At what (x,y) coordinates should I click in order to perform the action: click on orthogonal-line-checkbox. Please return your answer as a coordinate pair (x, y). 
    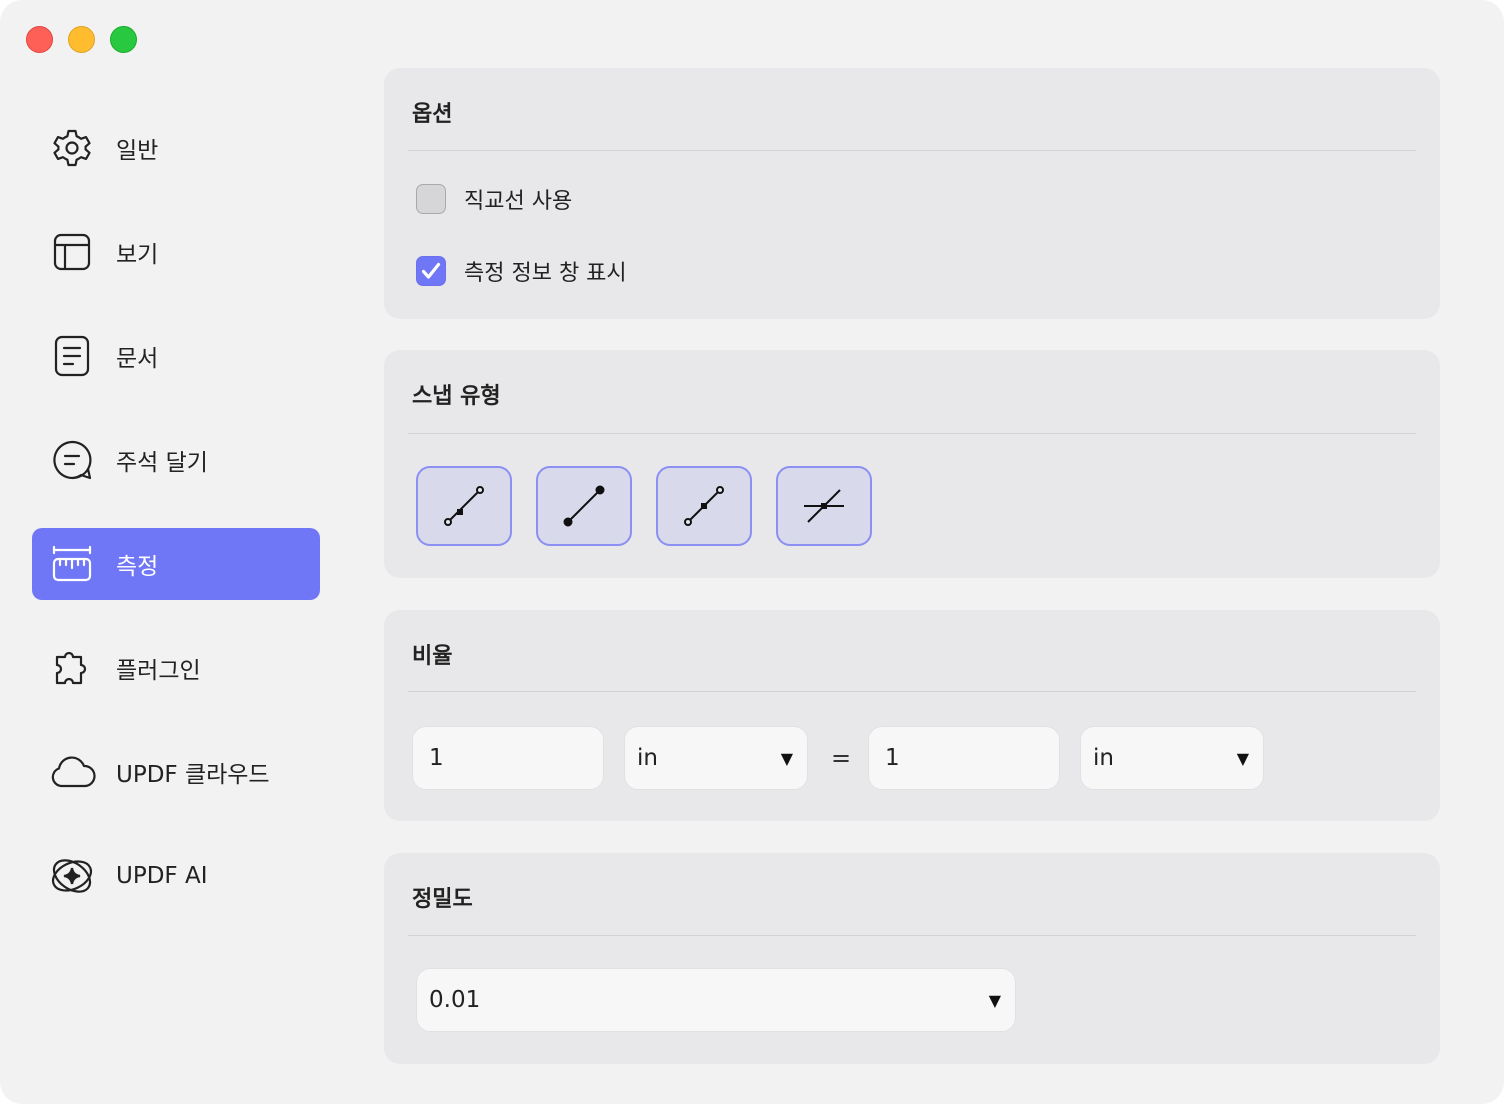
    Looking at the image, I should click on (431, 199).